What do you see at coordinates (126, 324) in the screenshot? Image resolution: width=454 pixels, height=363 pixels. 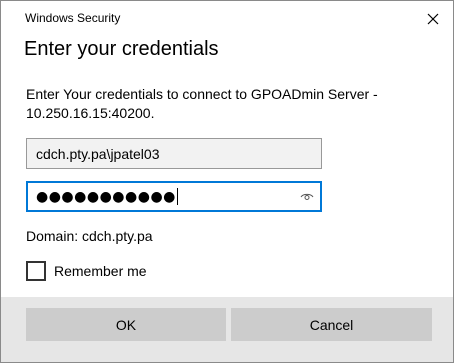 I see `ok-button: OK` at bounding box center [126, 324].